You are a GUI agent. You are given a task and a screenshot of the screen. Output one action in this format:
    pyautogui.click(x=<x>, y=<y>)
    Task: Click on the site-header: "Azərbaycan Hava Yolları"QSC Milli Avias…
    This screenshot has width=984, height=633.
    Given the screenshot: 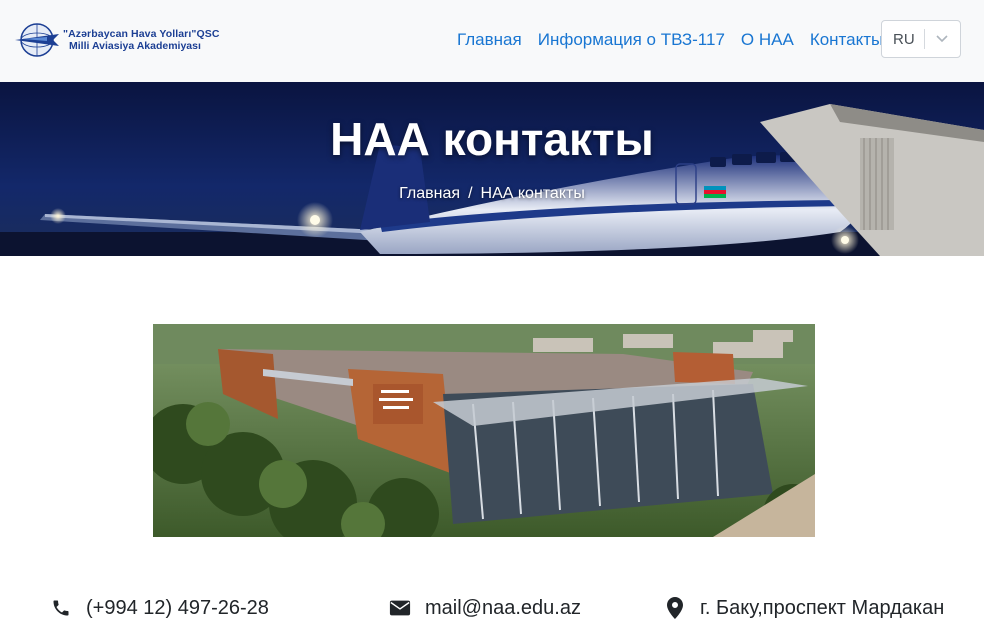 What is the action you would take?
    pyautogui.click(x=492, y=41)
    